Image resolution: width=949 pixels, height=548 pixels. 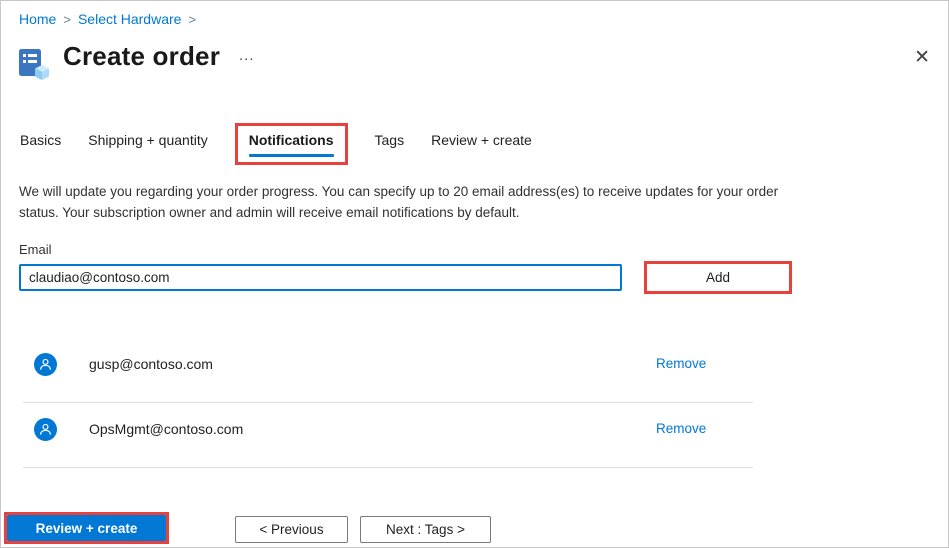 I want to click on email-field-label: Email, so click(x=35, y=249).